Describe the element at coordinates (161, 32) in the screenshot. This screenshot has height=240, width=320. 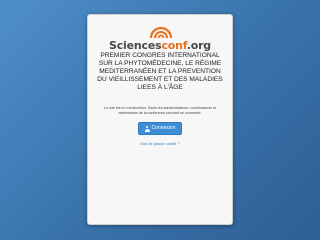
I see `signal-arc-icon` at that location.